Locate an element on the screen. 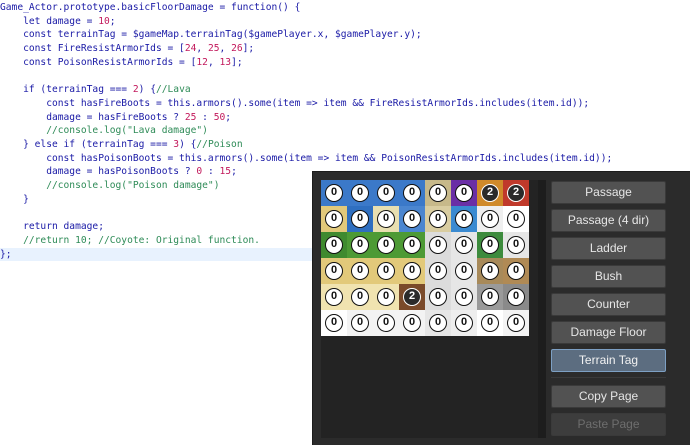 This screenshot has width=690, height=445. code-token: if (terrainTag === is located at coordinates (66, 90).